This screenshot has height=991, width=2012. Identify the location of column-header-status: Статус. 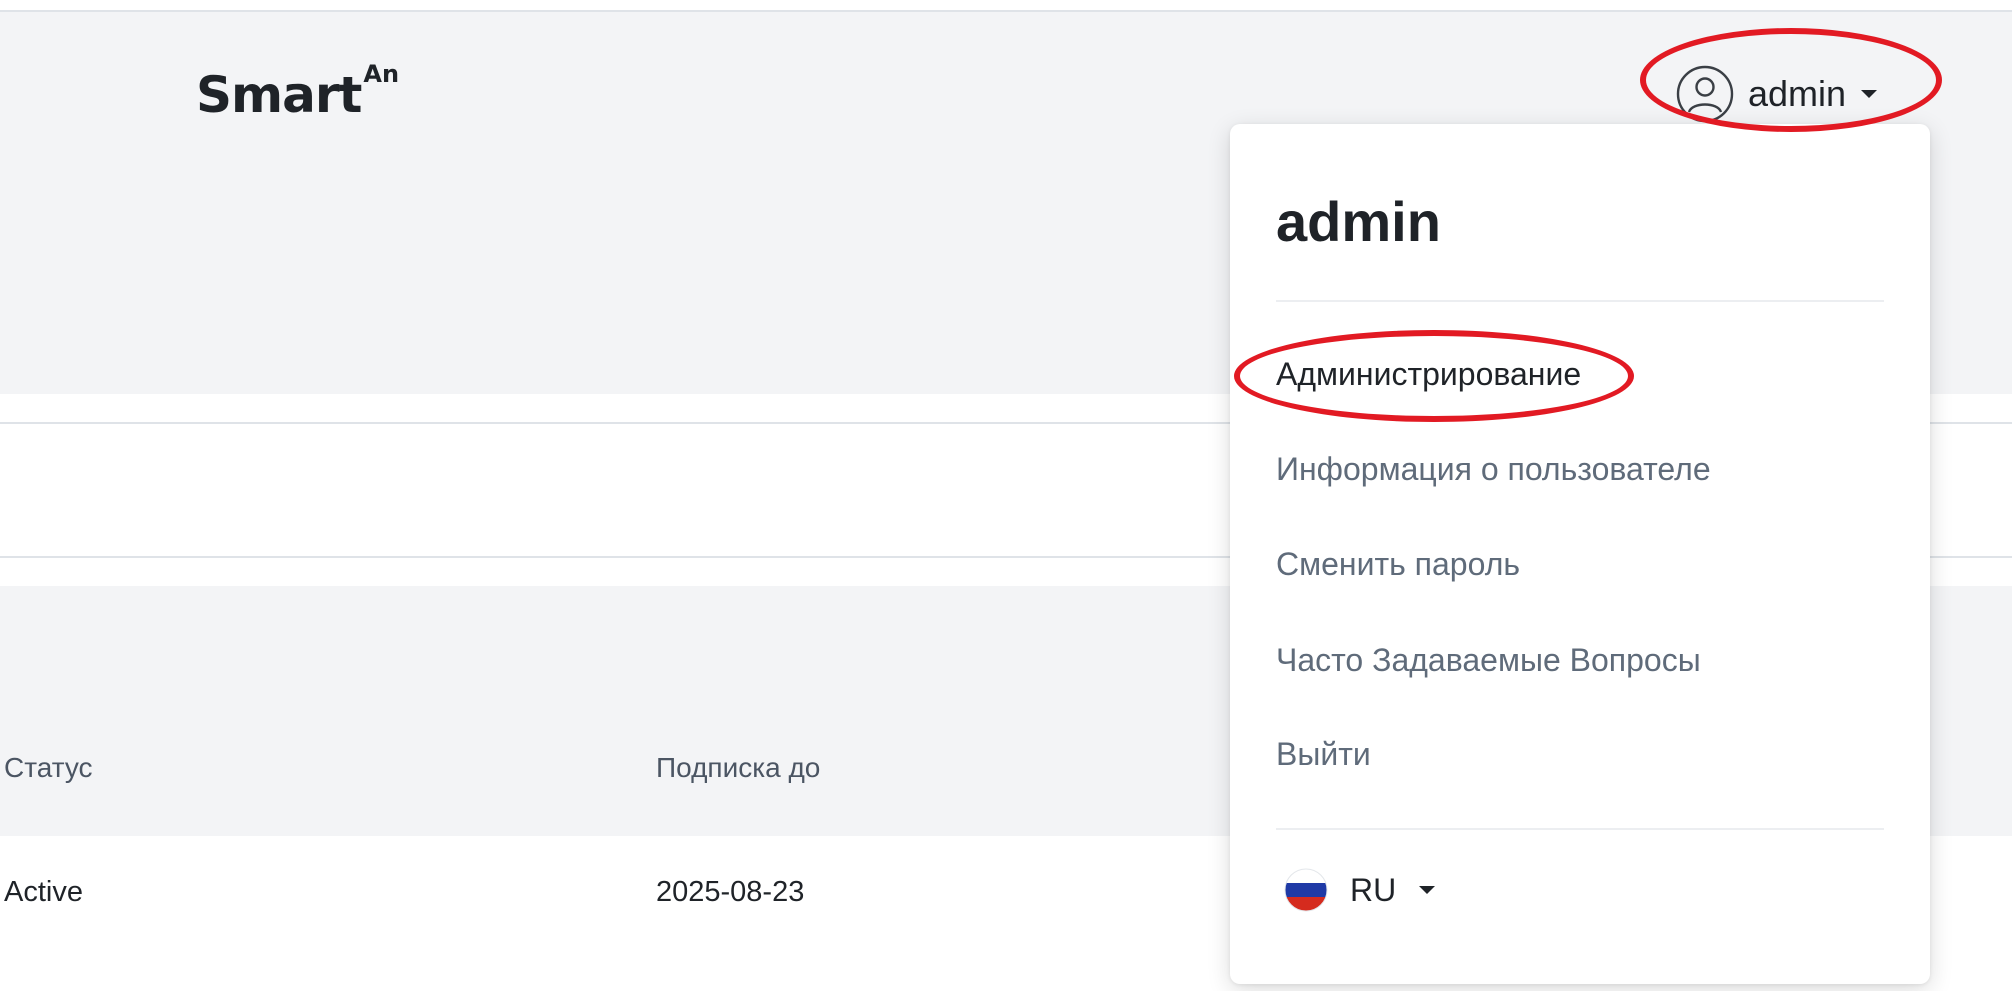
(48, 768).